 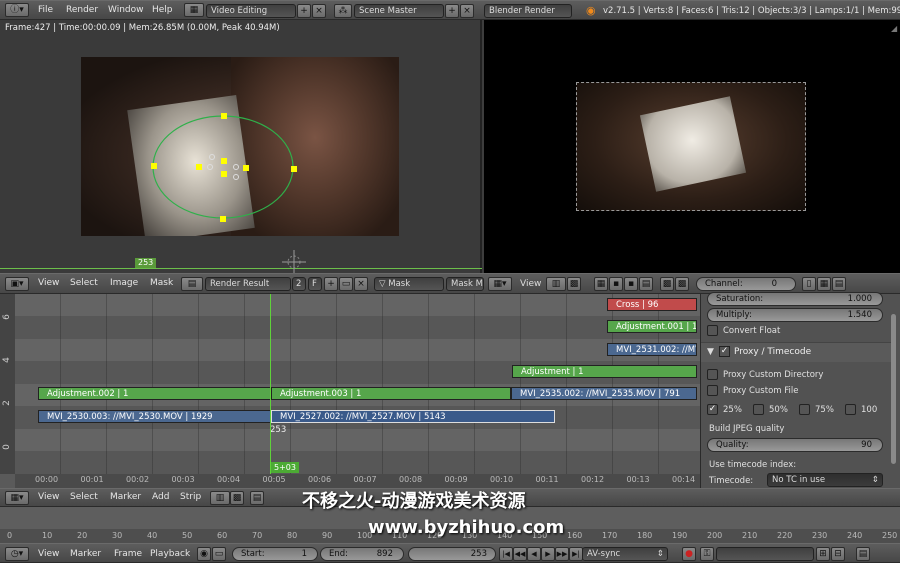 What do you see at coordinates (548, 554) in the screenshot?
I see `play-icon: ▶` at bounding box center [548, 554].